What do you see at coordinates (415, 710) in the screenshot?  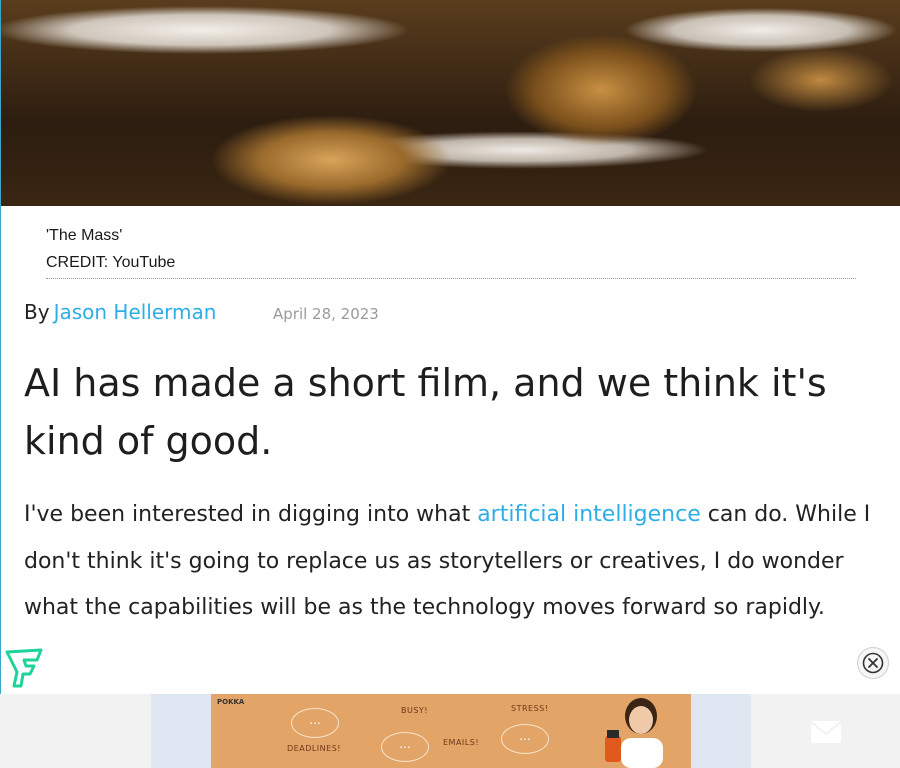 I see `ad-word-busy: BUSY!` at bounding box center [415, 710].